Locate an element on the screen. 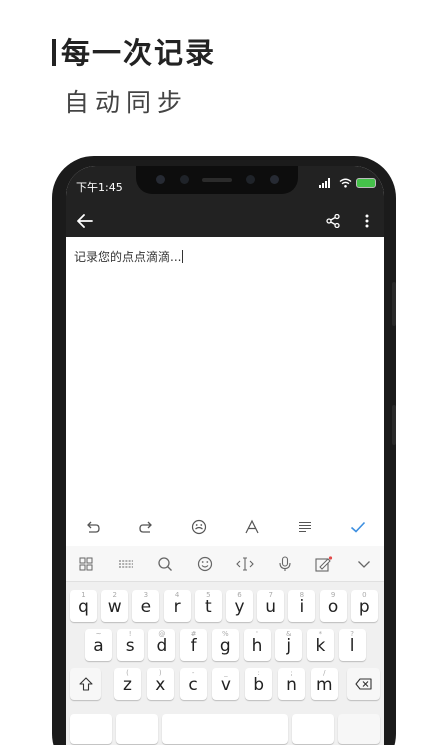 The height and width of the screenshot is (745, 434). earpiece-speaker is located at coordinates (217, 180).